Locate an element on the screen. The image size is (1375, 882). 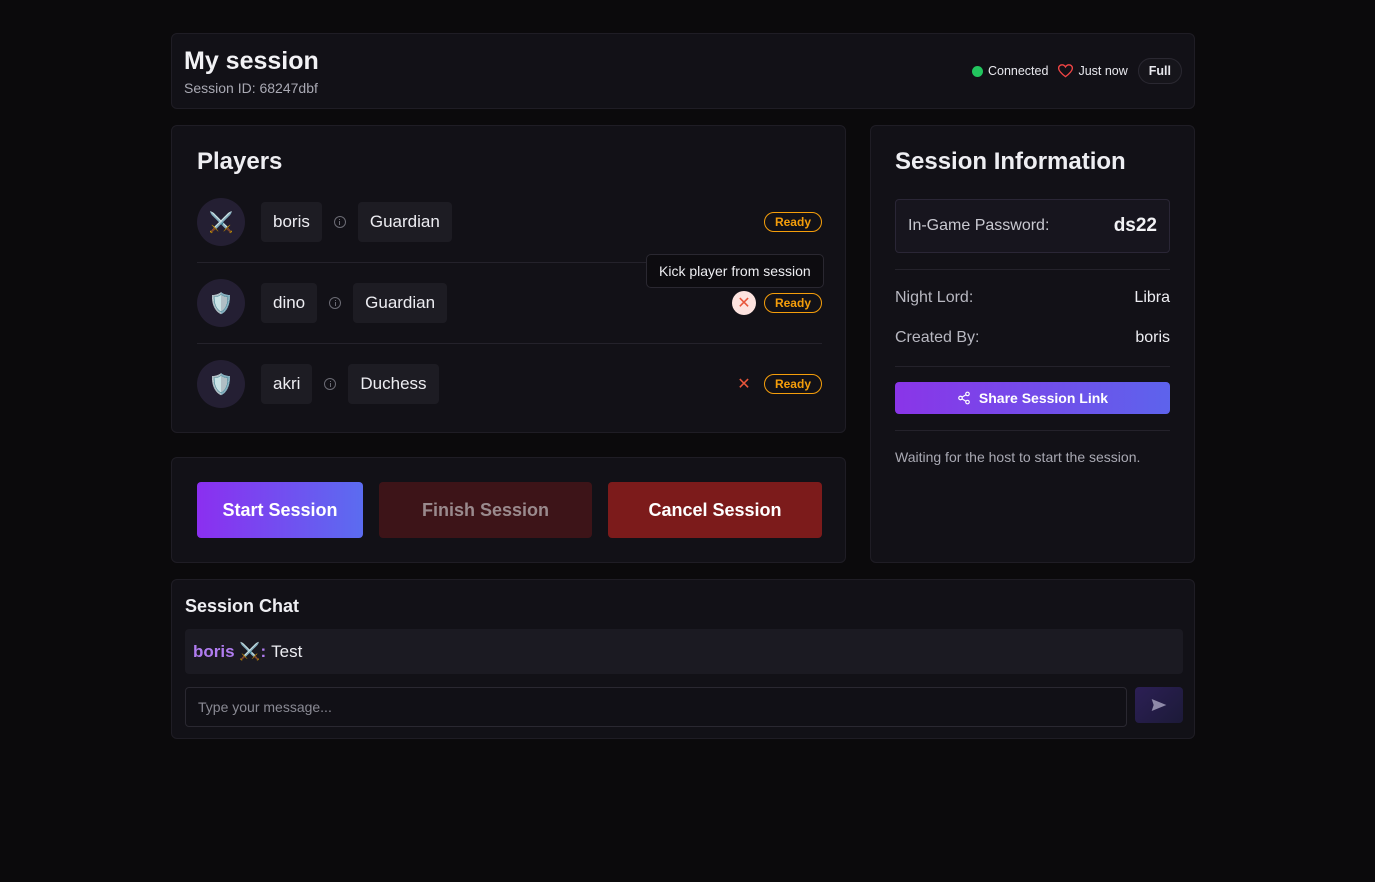
password-box: In-Game Password: ds22 is located at coordinates (1032, 226).